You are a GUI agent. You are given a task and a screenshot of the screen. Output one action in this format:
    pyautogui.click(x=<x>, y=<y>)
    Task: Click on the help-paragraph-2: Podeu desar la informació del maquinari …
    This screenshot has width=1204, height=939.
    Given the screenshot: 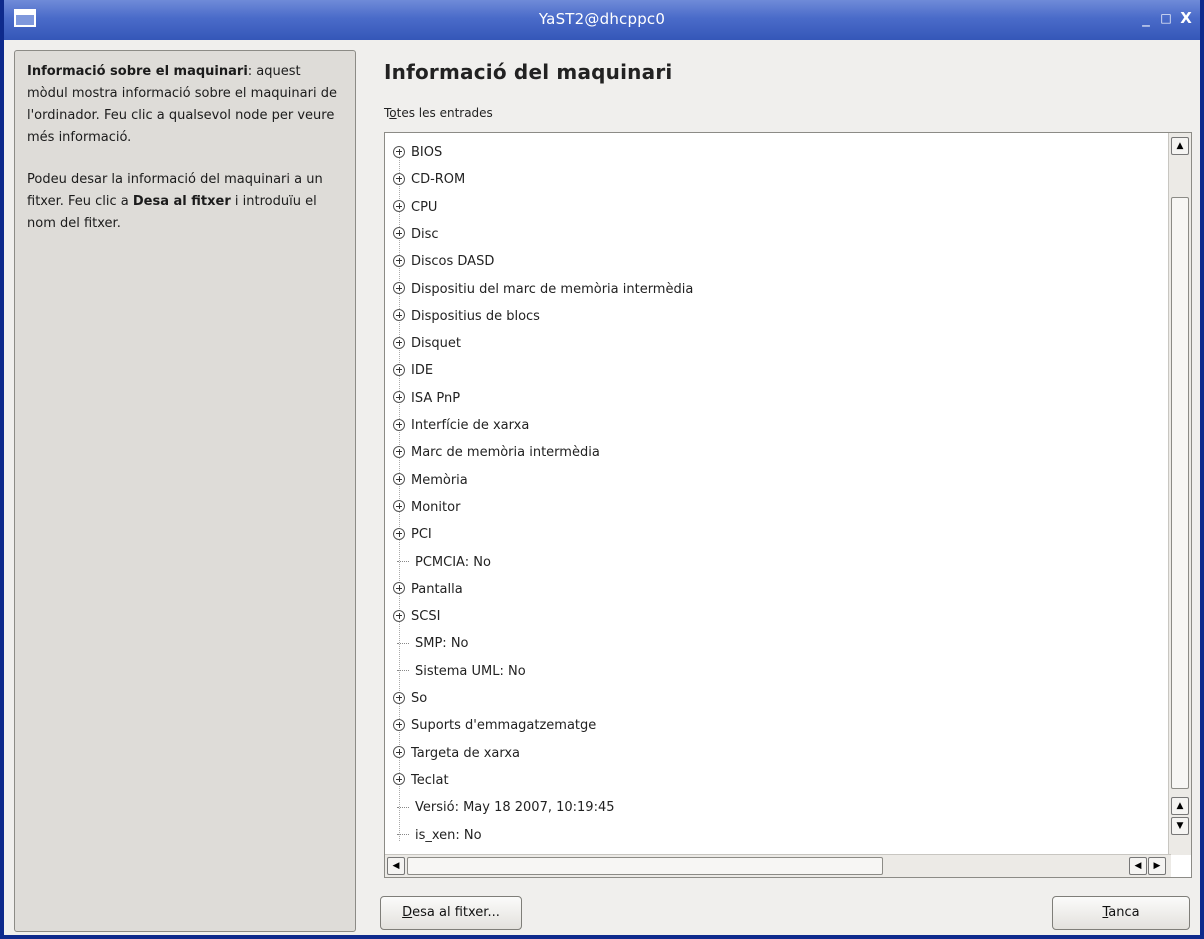 What is the action you would take?
    pyautogui.click(x=185, y=202)
    